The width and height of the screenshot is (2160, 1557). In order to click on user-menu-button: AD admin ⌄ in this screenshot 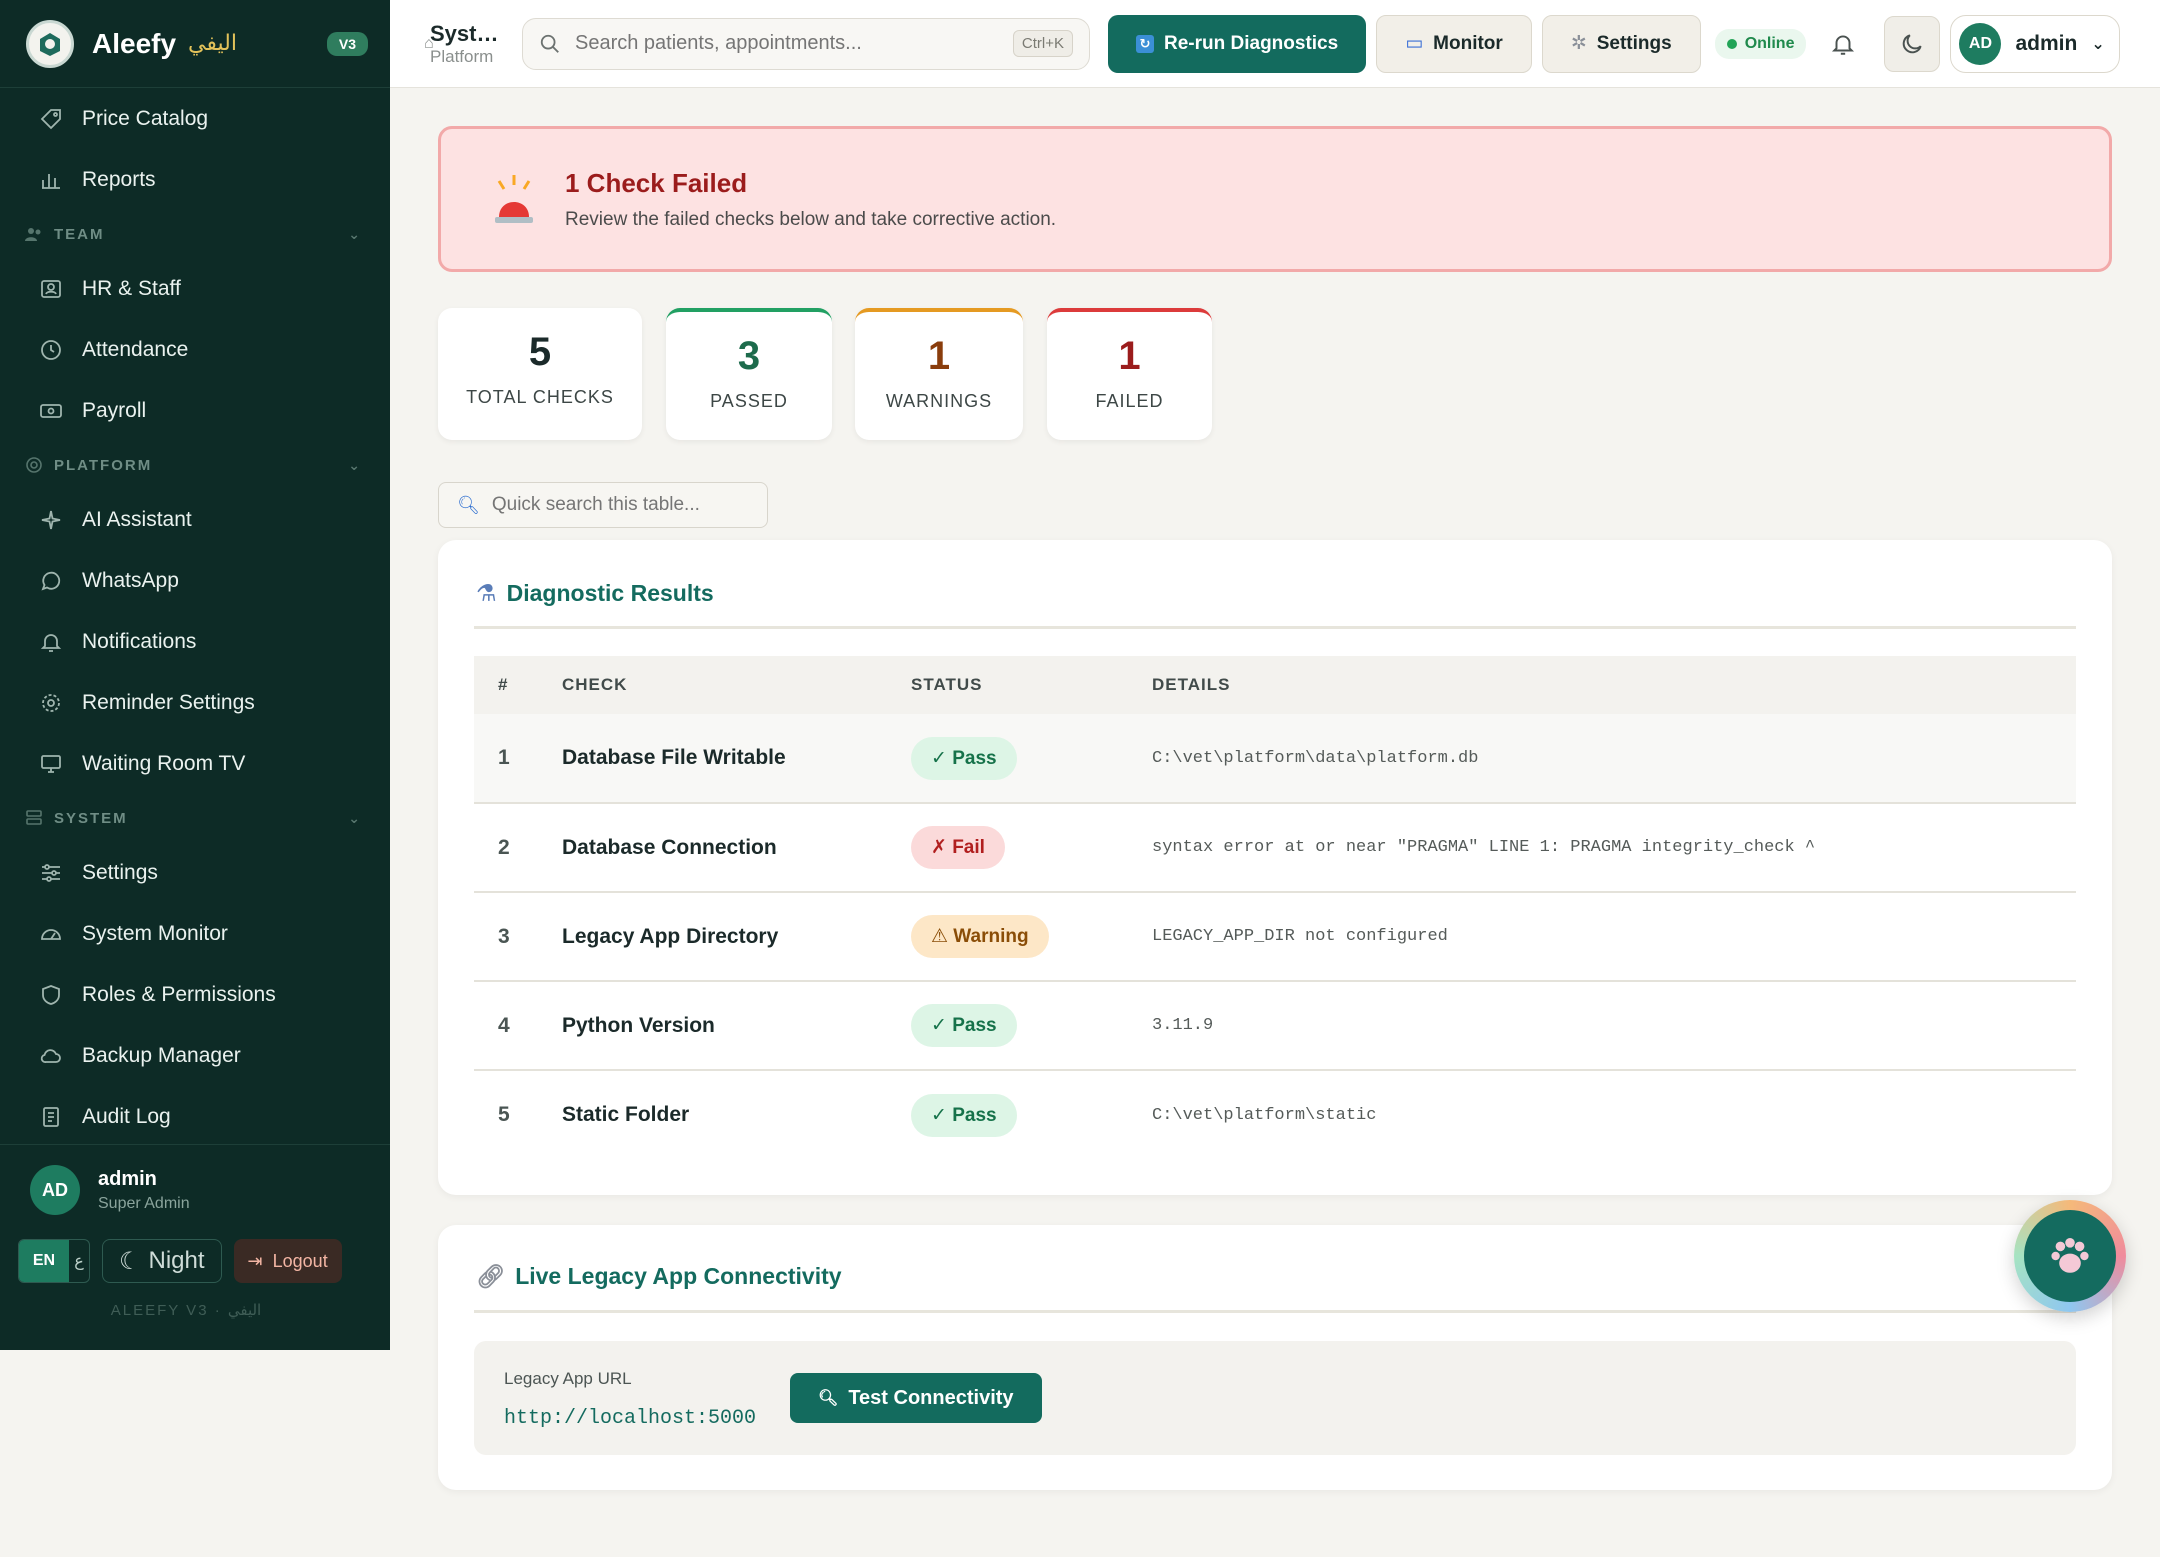, I will do `click(2035, 43)`.